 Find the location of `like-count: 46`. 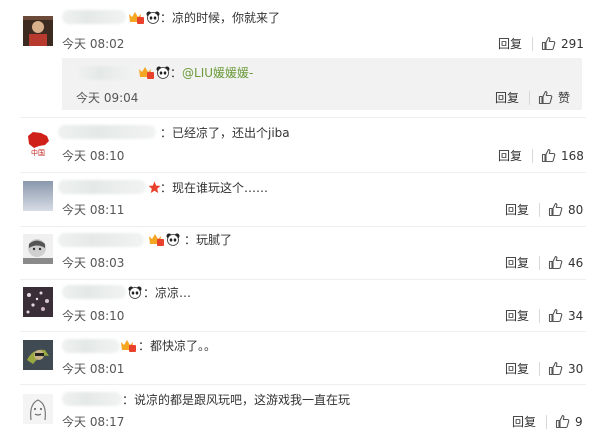

like-count: 46 is located at coordinates (576, 262).